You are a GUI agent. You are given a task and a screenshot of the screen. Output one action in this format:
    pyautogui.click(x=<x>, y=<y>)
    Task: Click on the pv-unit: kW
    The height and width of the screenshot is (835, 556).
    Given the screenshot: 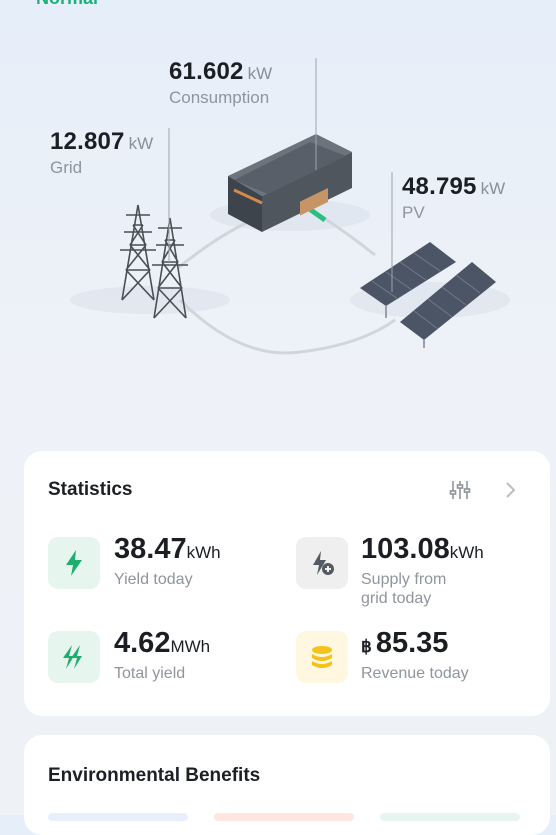 What is the action you would take?
    pyautogui.click(x=493, y=188)
    